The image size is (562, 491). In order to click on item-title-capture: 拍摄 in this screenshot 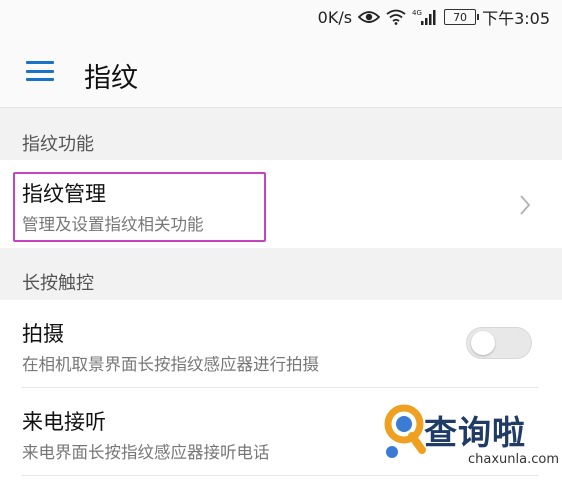, I will do `click(43, 334)`.